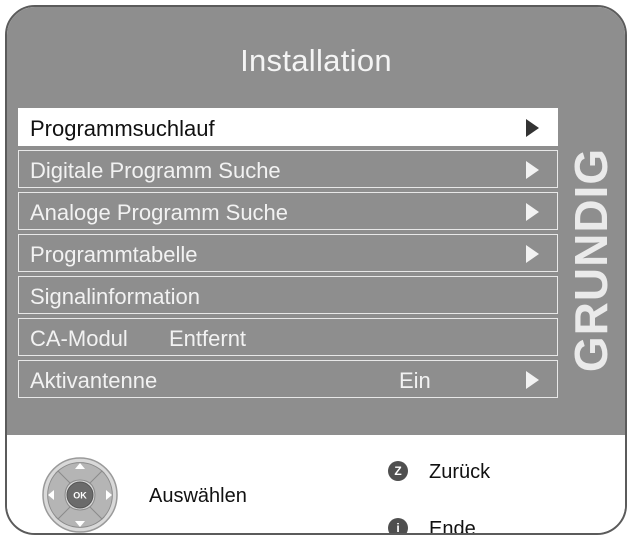 The height and width of the screenshot is (543, 634). What do you see at coordinates (415, 380) in the screenshot?
I see `aktivantenne-value: Ein` at bounding box center [415, 380].